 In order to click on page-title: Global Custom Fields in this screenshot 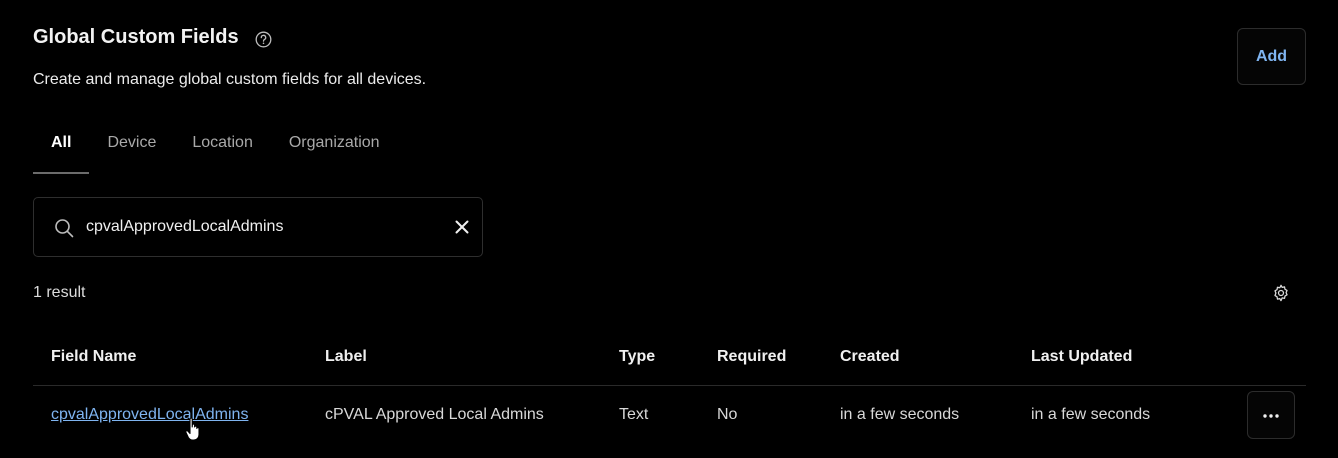, I will do `click(136, 37)`.